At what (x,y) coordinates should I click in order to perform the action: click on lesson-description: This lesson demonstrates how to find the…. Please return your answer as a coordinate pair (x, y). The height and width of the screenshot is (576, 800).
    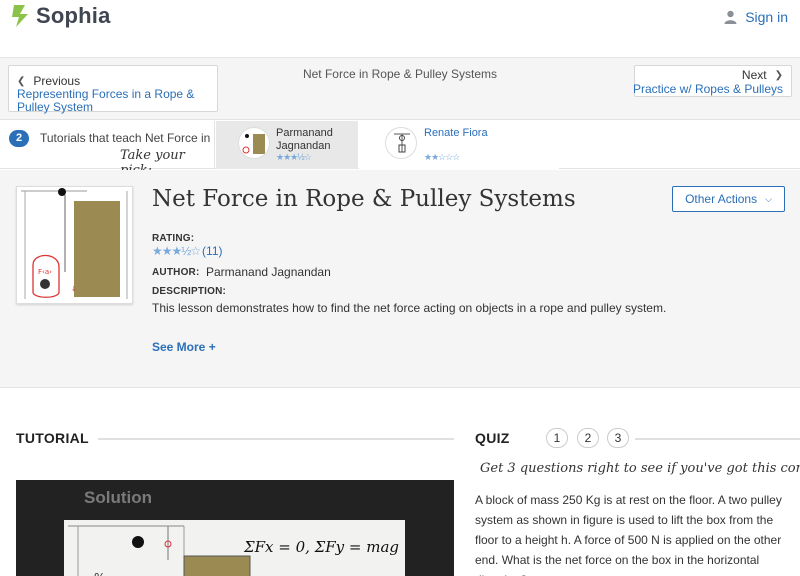
    Looking at the image, I should click on (409, 308).